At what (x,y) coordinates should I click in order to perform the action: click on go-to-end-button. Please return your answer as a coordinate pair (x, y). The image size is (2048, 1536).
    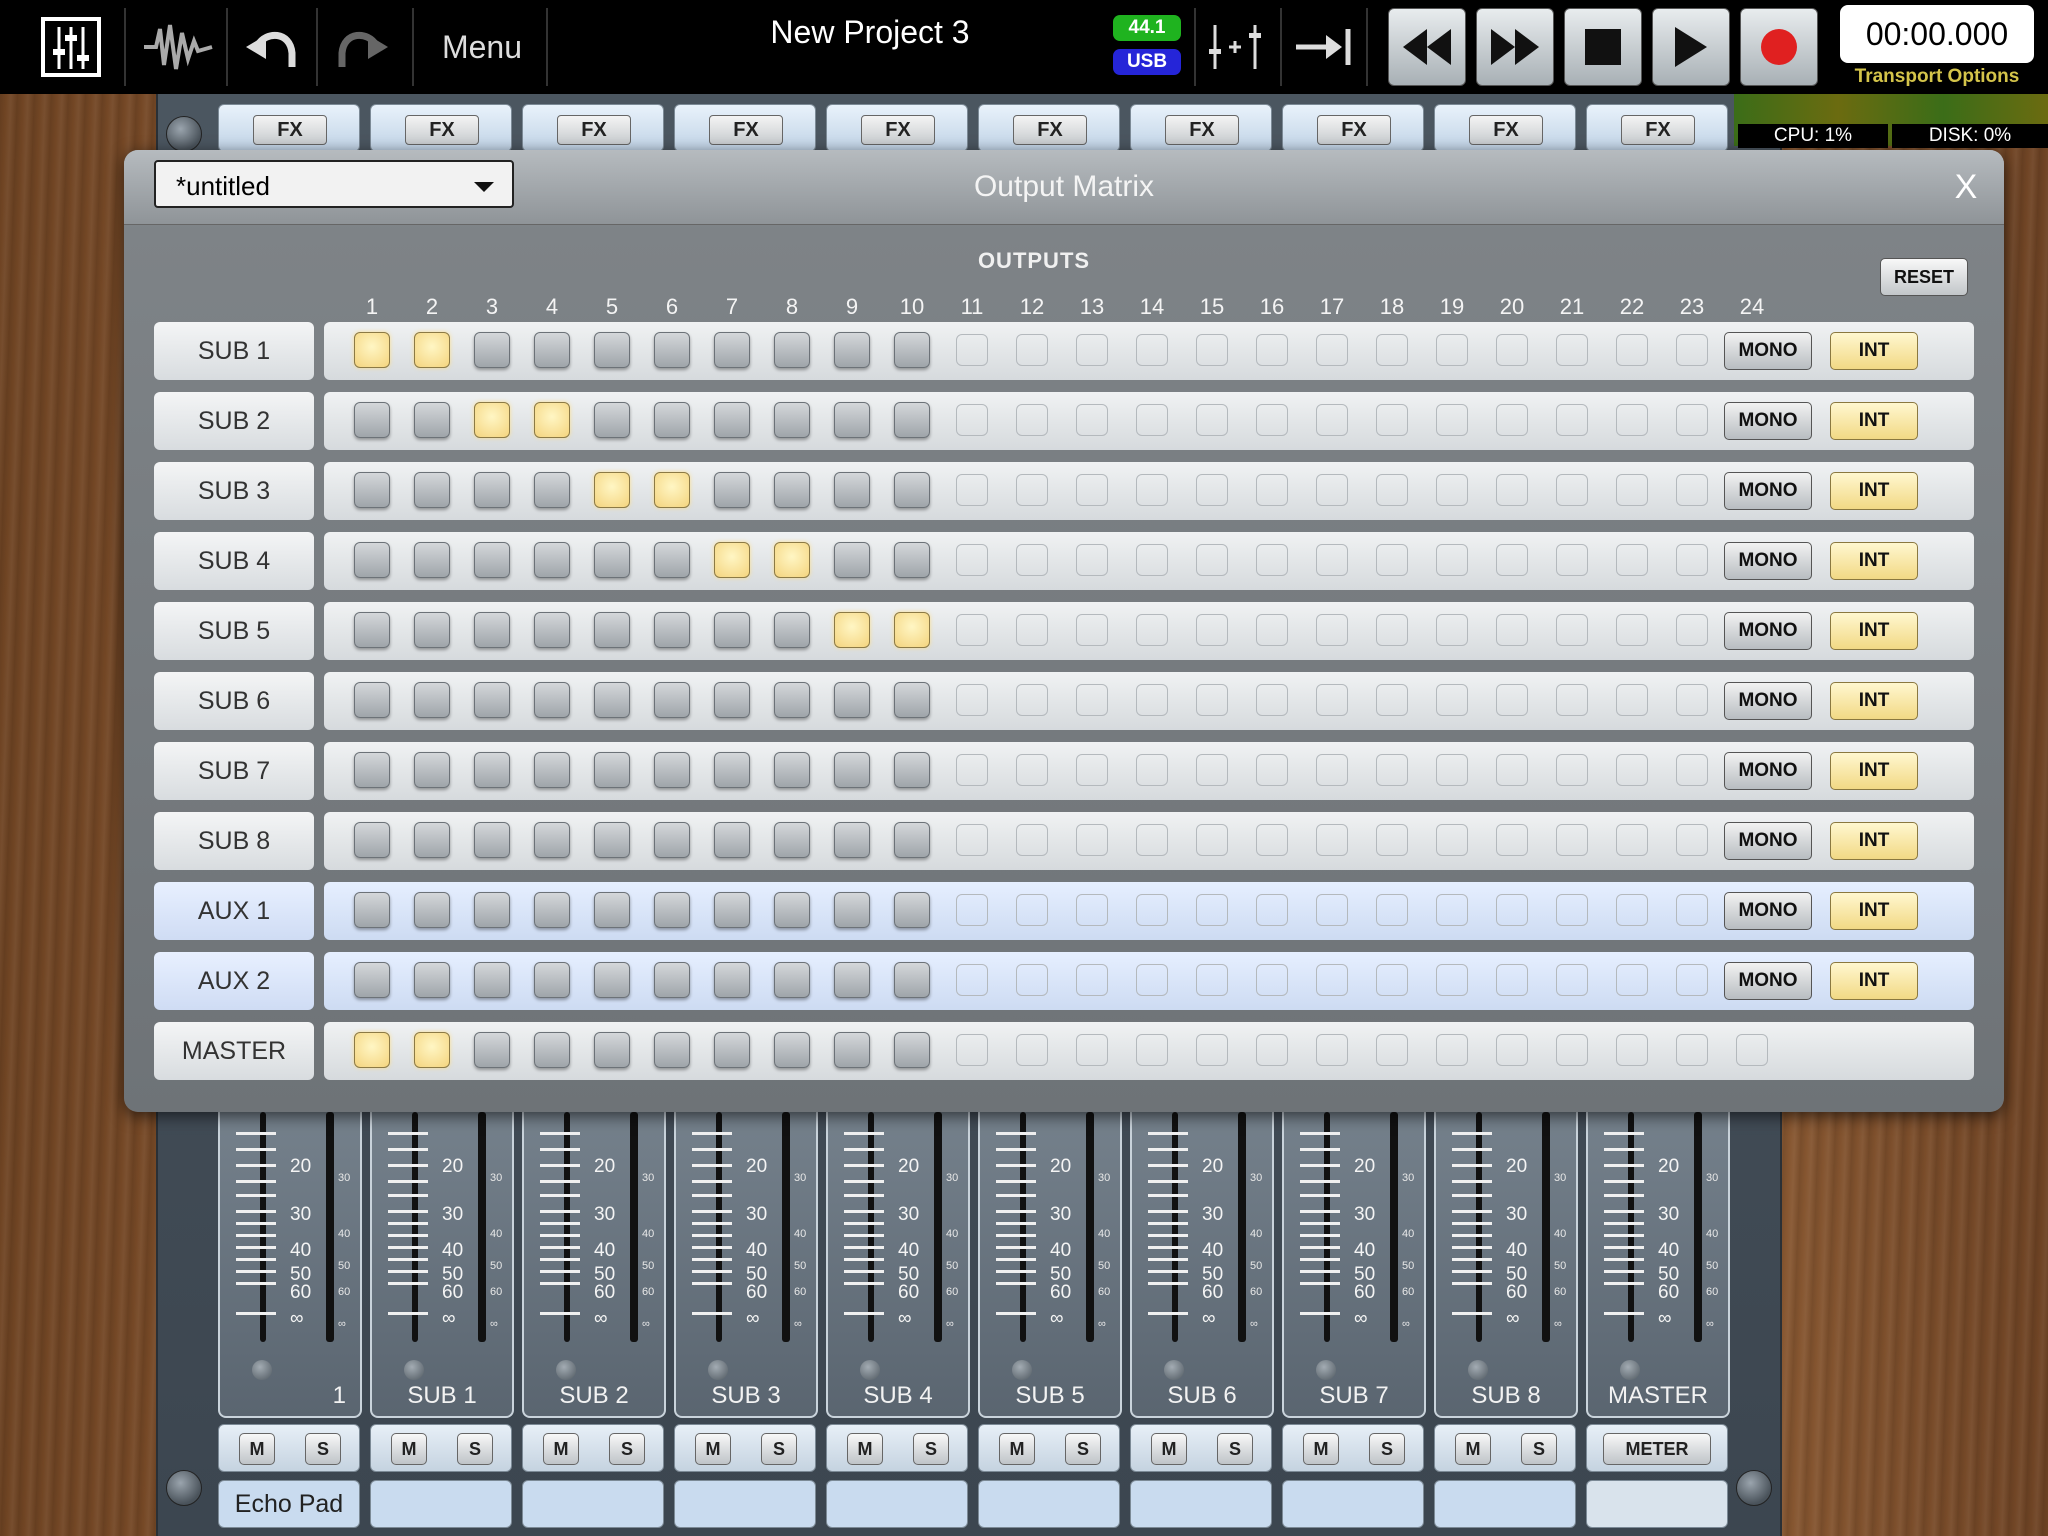
    Looking at the image, I should click on (1324, 47).